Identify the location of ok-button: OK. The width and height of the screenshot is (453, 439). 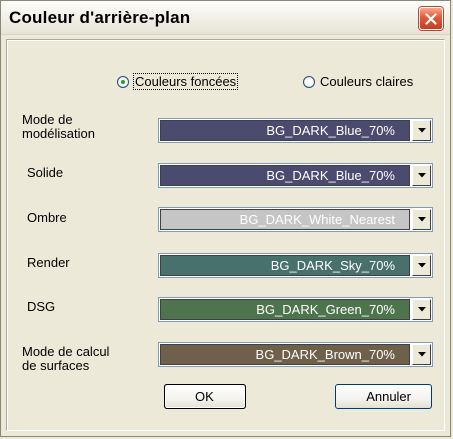
(205, 396).